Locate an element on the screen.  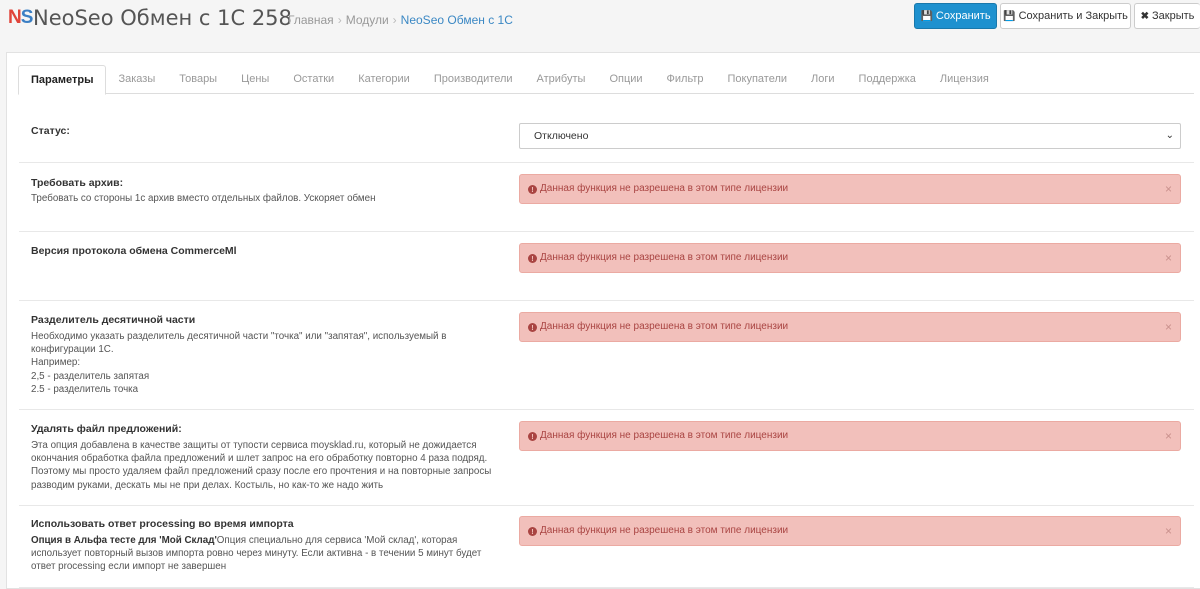
tab-stock: Остатки is located at coordinates (313, 79).